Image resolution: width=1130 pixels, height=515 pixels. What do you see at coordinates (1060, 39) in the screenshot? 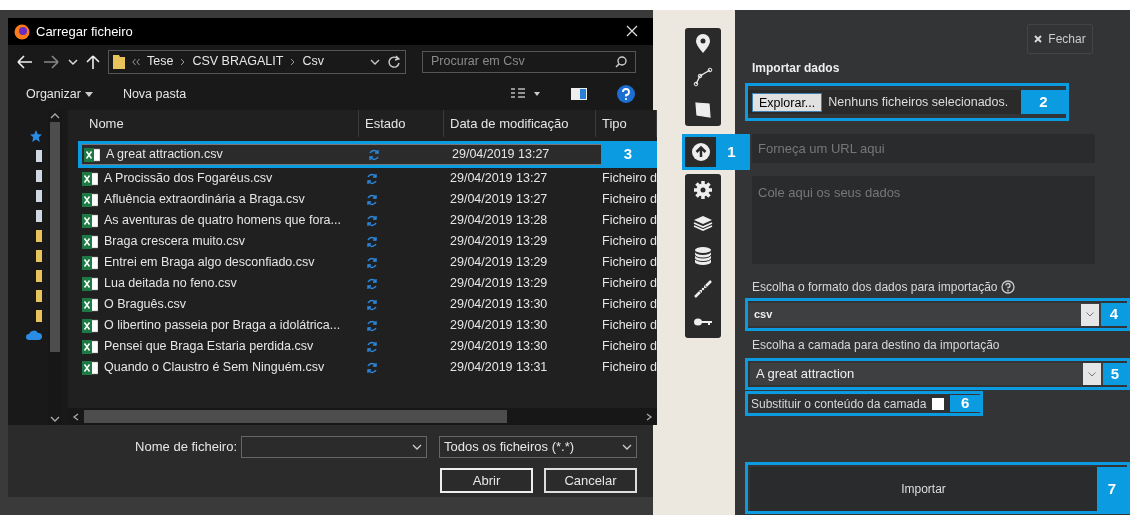
I see `close-button: Fechar` at bounding box center [1060, 39].